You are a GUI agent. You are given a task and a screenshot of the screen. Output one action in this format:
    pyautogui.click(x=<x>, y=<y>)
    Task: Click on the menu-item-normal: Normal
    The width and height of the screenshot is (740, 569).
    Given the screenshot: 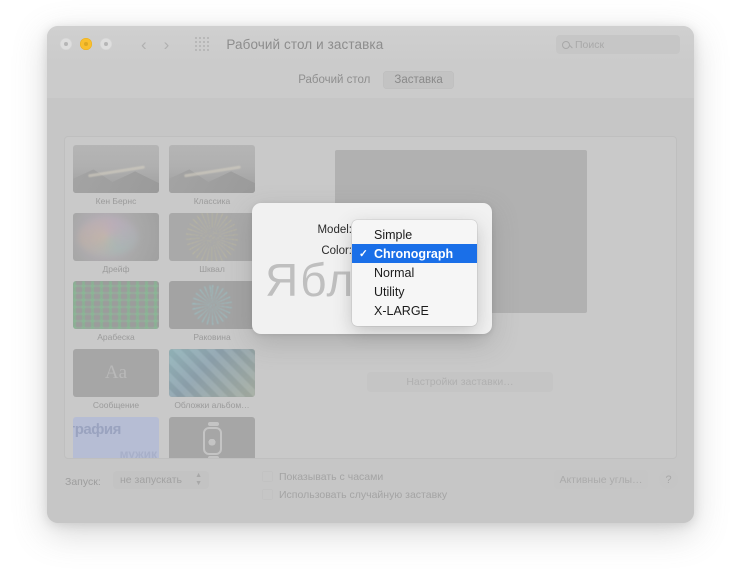 What is the action you would take?
    pyautogui.click(x=414, y=272)
    